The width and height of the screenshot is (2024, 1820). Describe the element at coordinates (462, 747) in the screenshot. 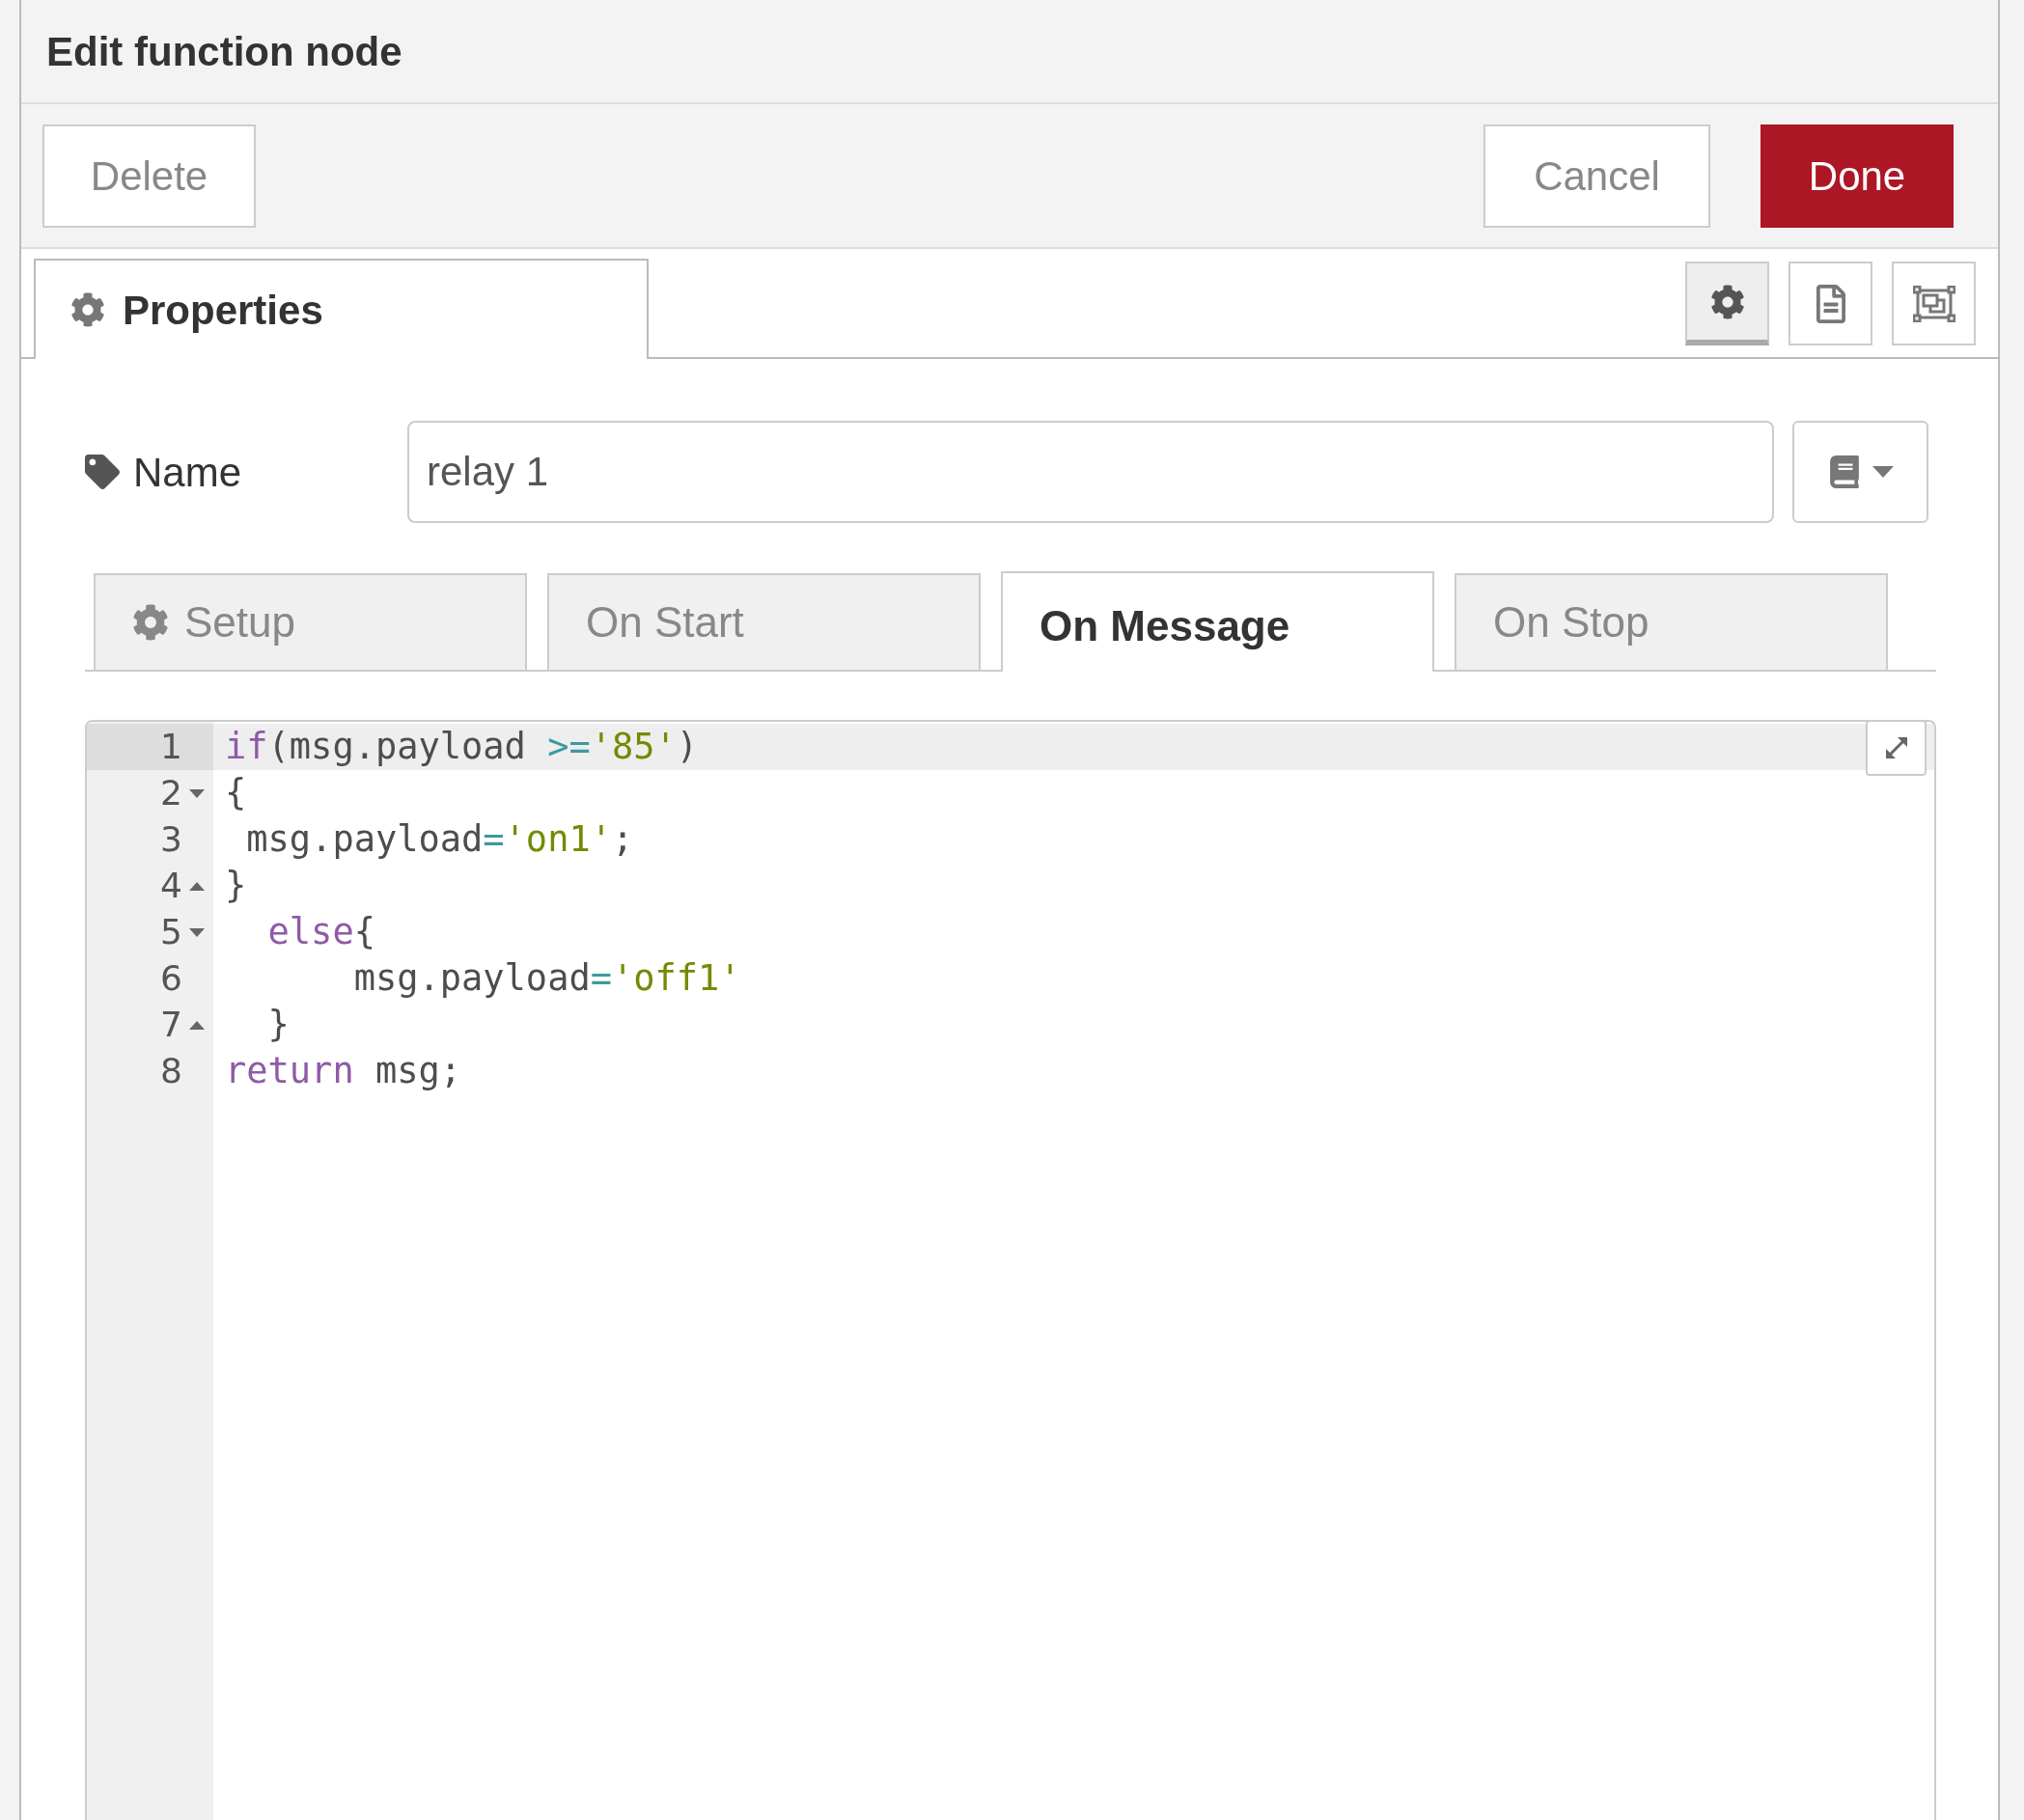

I see `code-line: if(msg.payload >='85')` at that location.